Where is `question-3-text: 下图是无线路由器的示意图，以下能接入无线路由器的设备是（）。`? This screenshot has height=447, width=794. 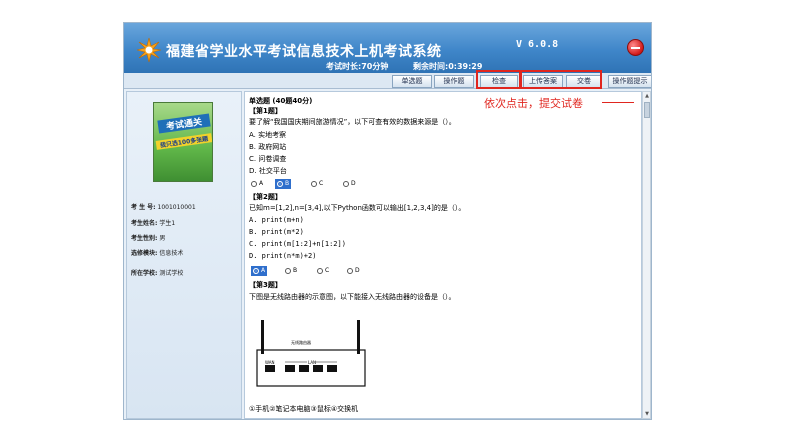 question-3-text: 下图是无线路由器的示意图，以下能接入无线路由器的设备是（）。 is located at coordinates (352, 297).